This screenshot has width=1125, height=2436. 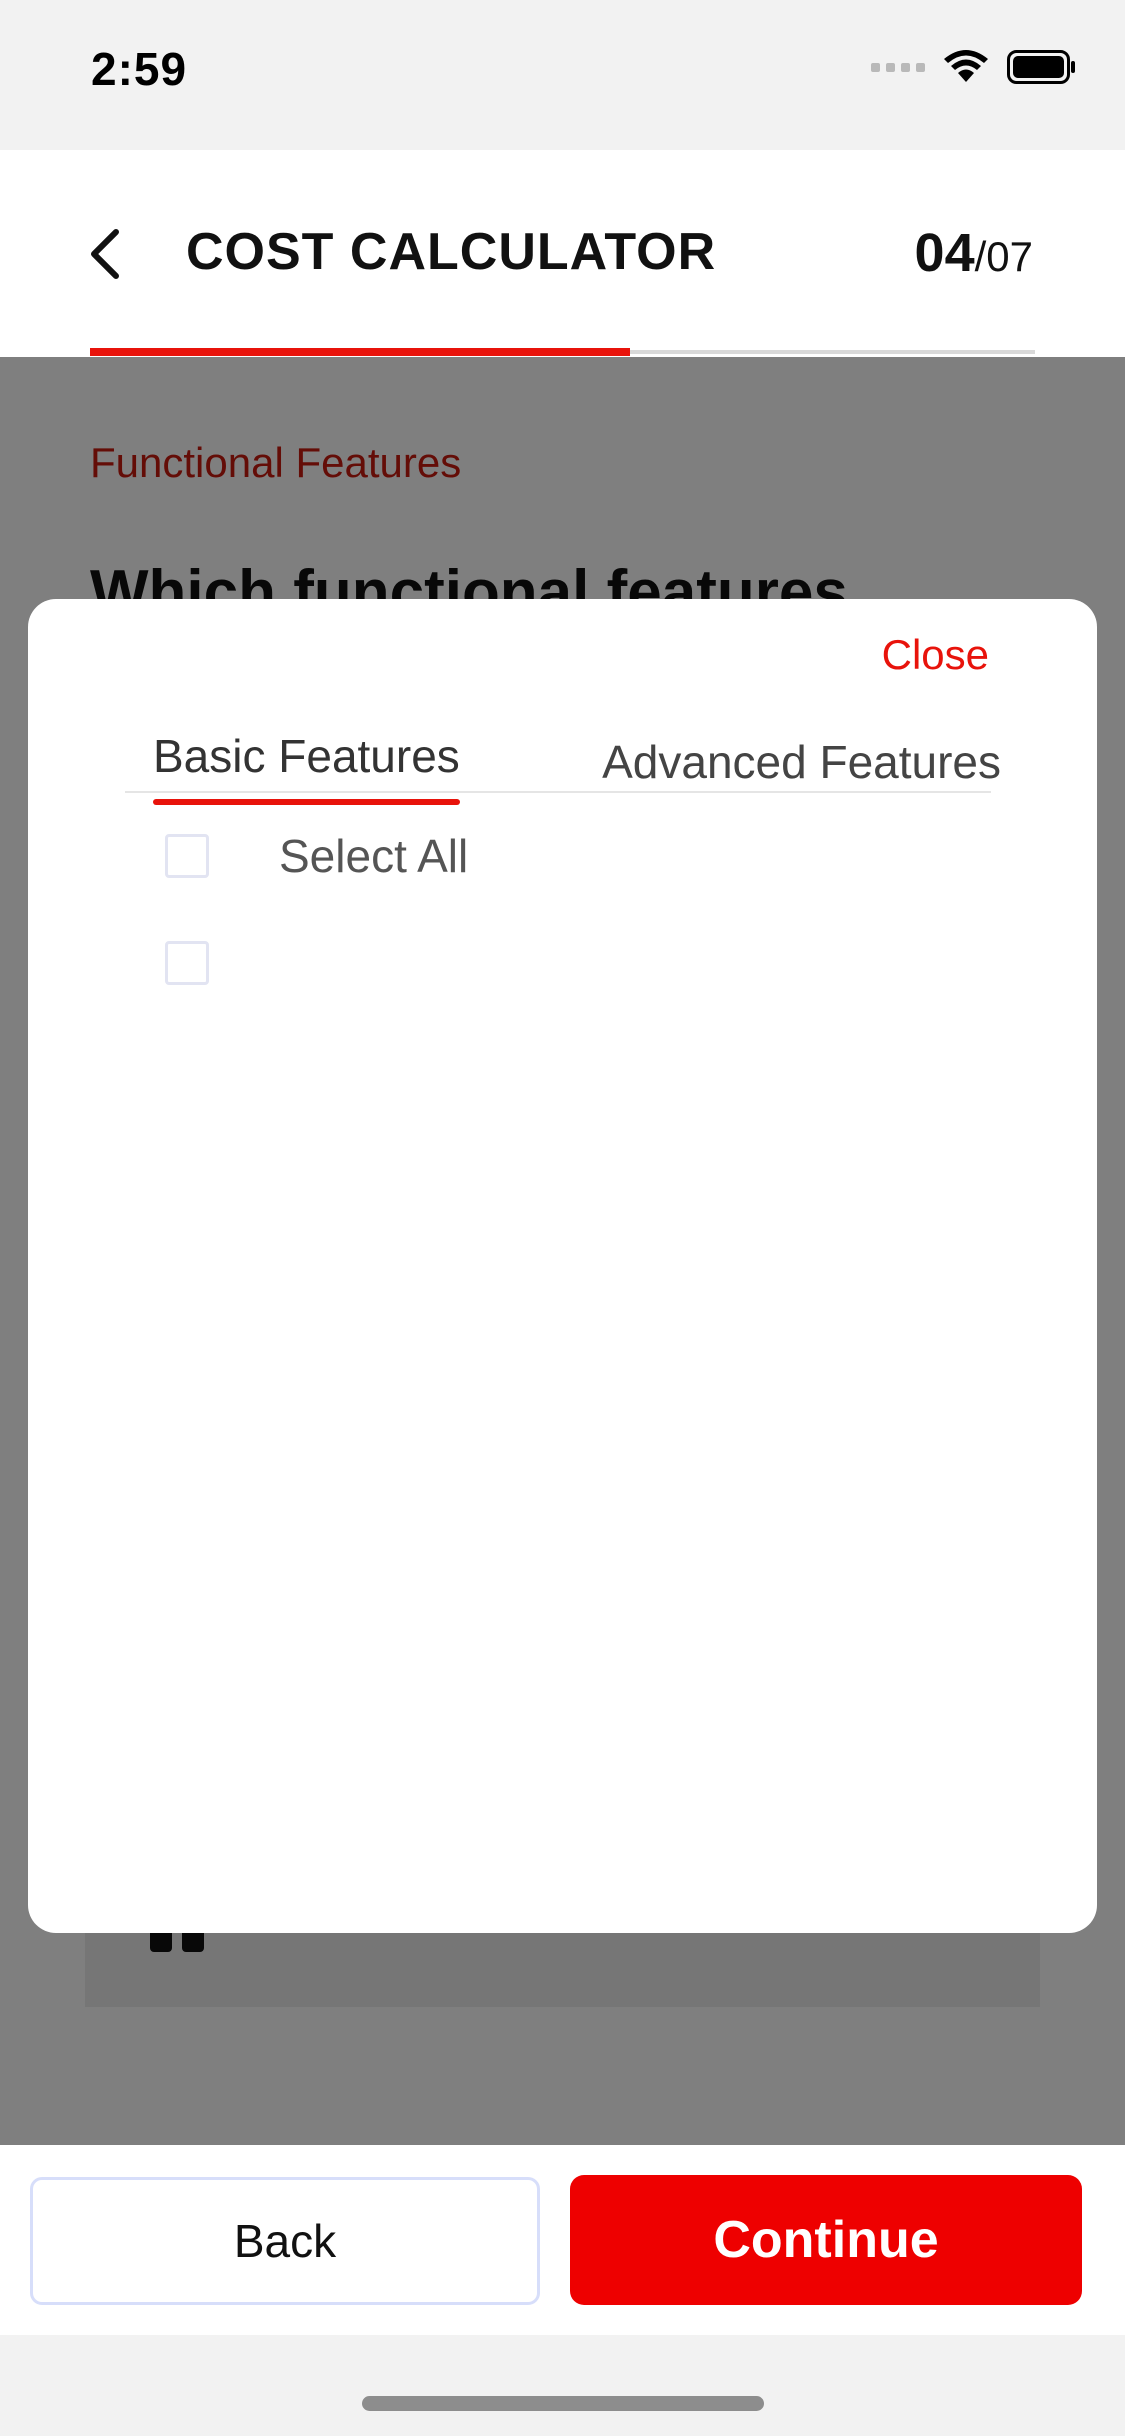 What do you see at coordinates (451, 252) in the screenshot?
I see `page-title: COST CALCULATOR` at bounding box center [451, 252].